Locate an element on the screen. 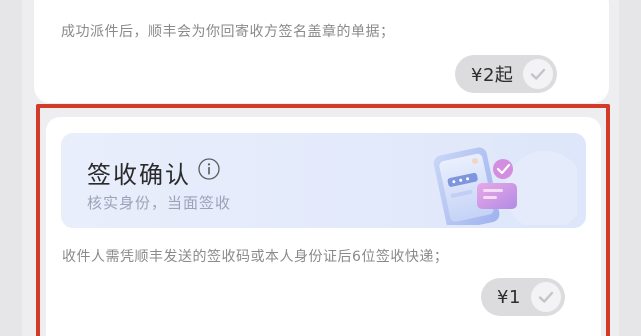 The height and width of the screenshot is (336, 641). phone-sign-illustration is located at coordinates (505, 186).